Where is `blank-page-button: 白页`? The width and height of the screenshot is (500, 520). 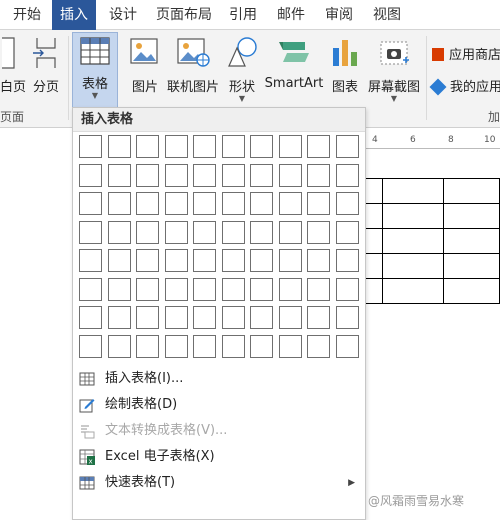 blank-page-button: 白页 is located at coordinates (13, 71).